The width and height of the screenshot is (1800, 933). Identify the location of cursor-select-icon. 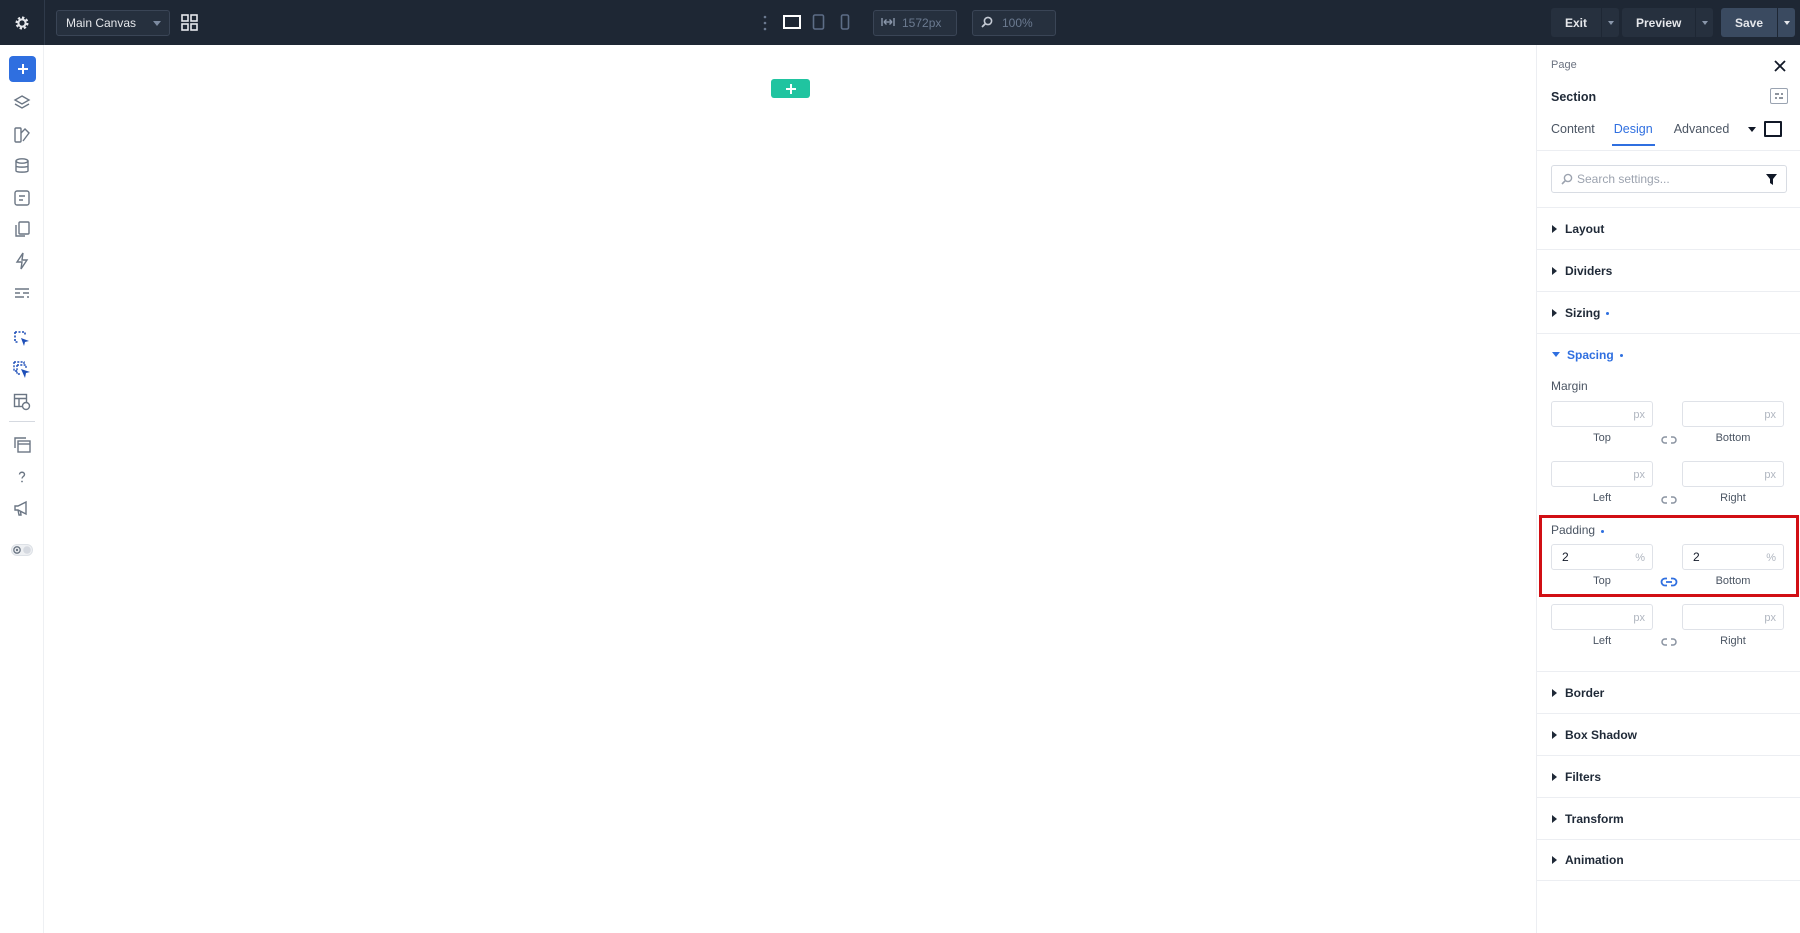
(22, 339).